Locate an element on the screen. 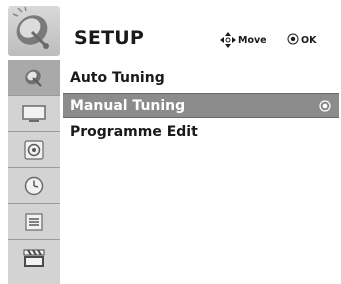 The image size is (341, 284). sidebar-item-time is located at coordinates (34, 186).